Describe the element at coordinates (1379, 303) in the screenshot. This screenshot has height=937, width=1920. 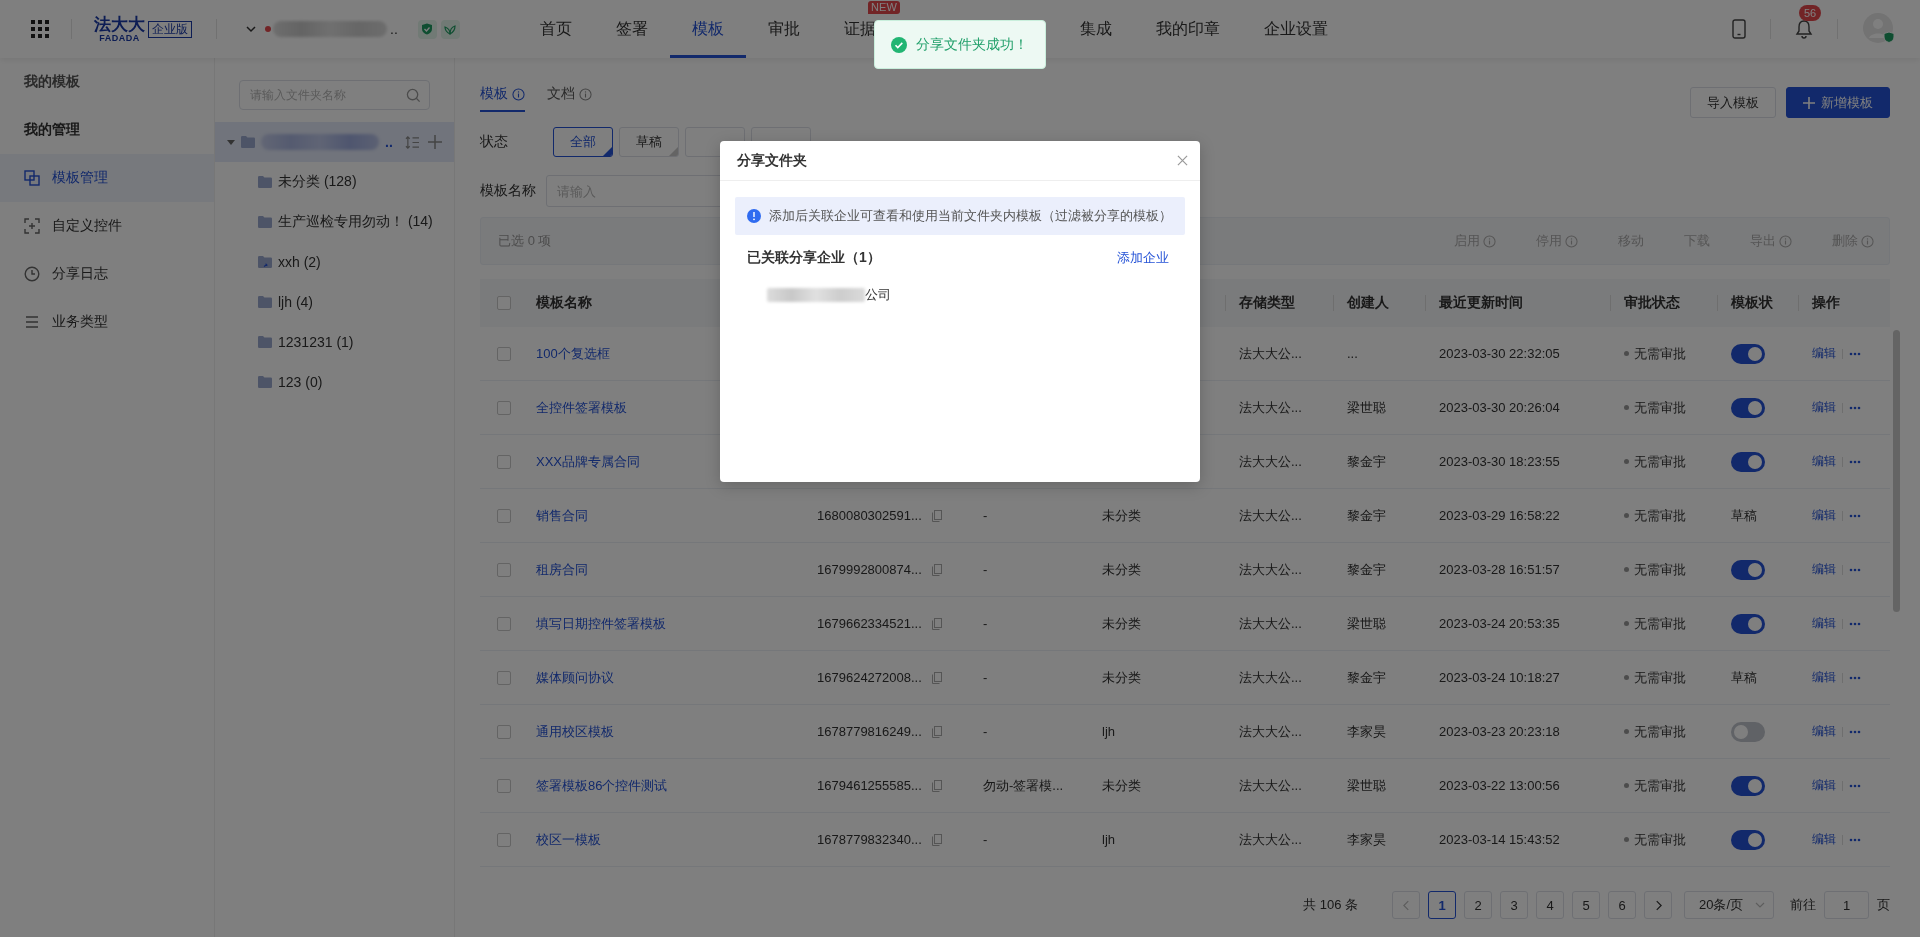
I see `column-header: 创建人` at that location.